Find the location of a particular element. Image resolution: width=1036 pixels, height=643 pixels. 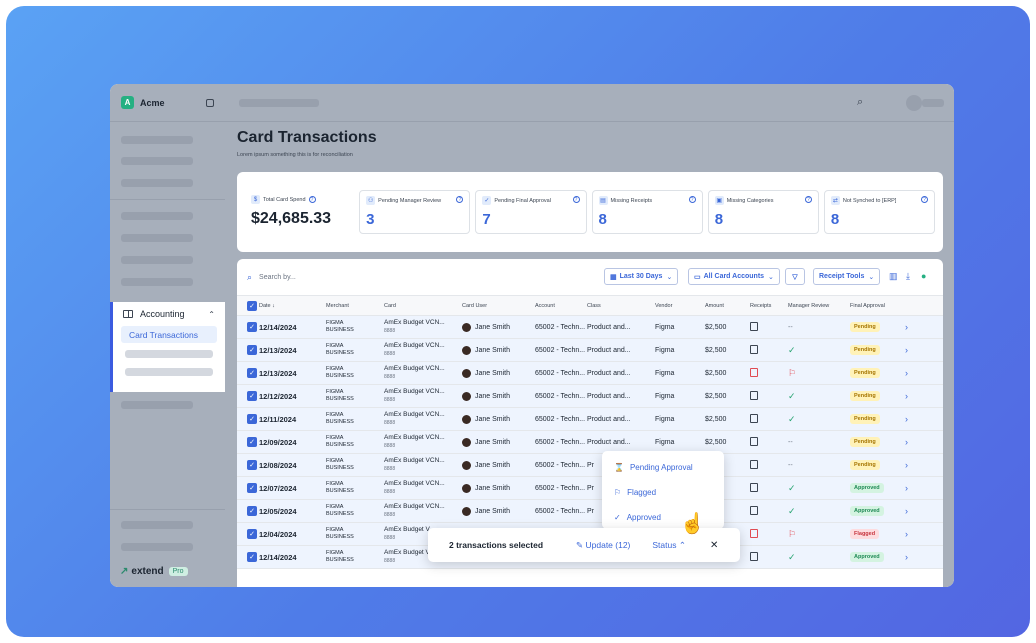

column-header: Date ↓ is located at coordinates (292, 305).